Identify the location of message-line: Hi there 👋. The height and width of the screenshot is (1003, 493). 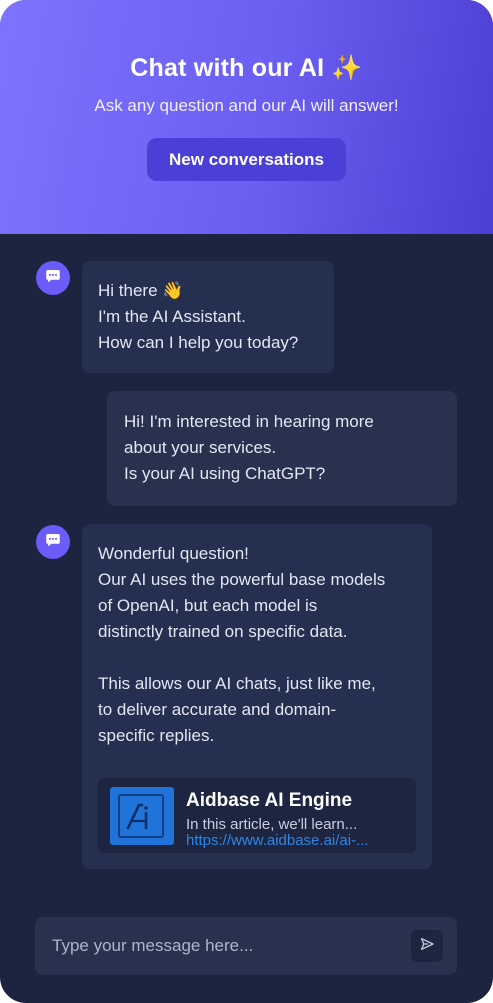
(141, 290).